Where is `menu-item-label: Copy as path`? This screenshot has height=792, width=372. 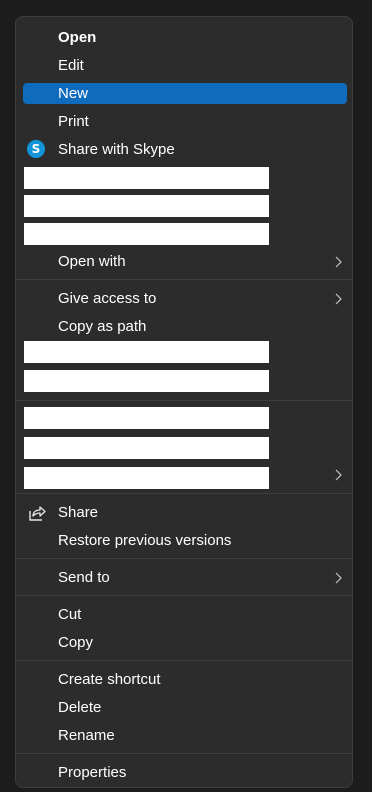 menu-item-label: Copy as path is located at coordinates (102, 326).